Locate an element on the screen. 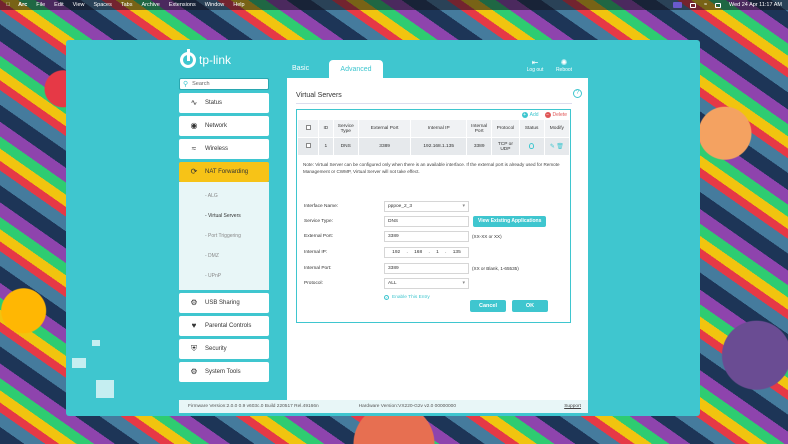 The width and height of the screenshot is (788, 444). menu-help: Help is located at coordinates (238, 5).